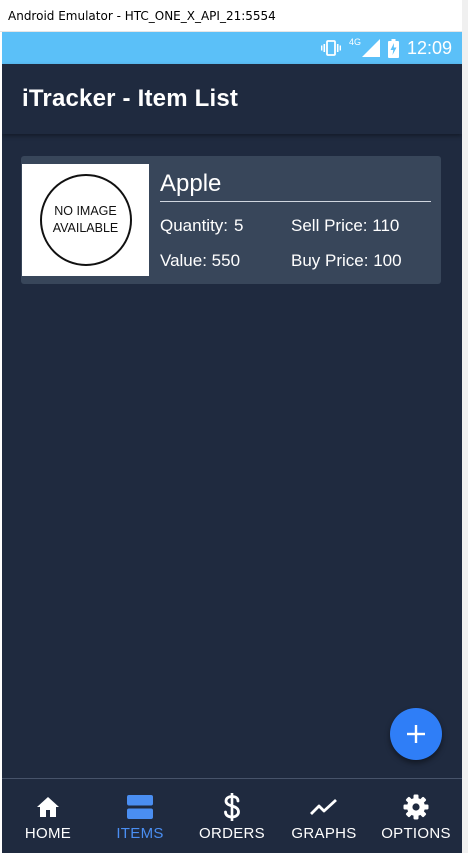 The height and width of the screenshot is (853, 468). I want to click on nav-items: ITEMS, so click(140, 816).